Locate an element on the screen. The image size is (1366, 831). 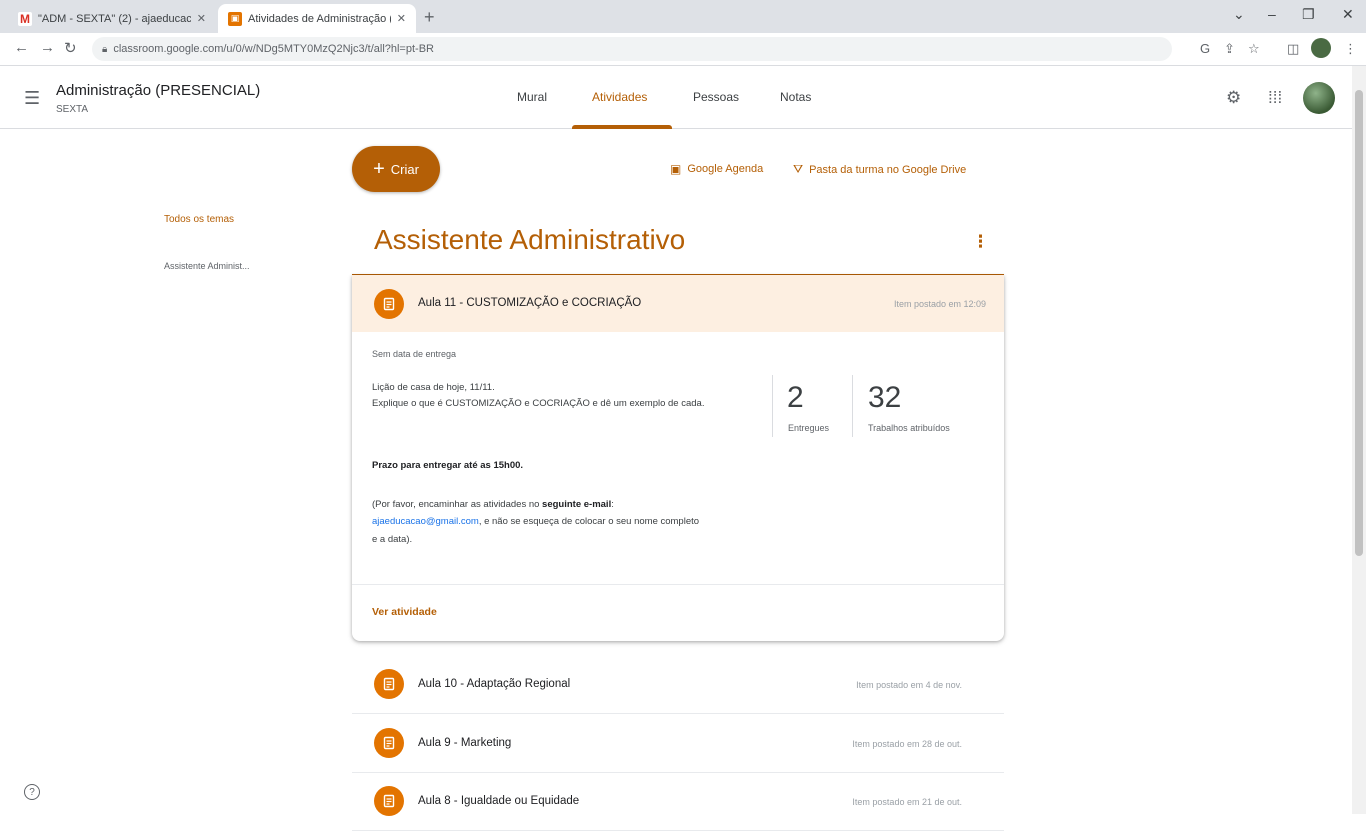
classroom-icon: ▣ is located at coordinates (235, 18).